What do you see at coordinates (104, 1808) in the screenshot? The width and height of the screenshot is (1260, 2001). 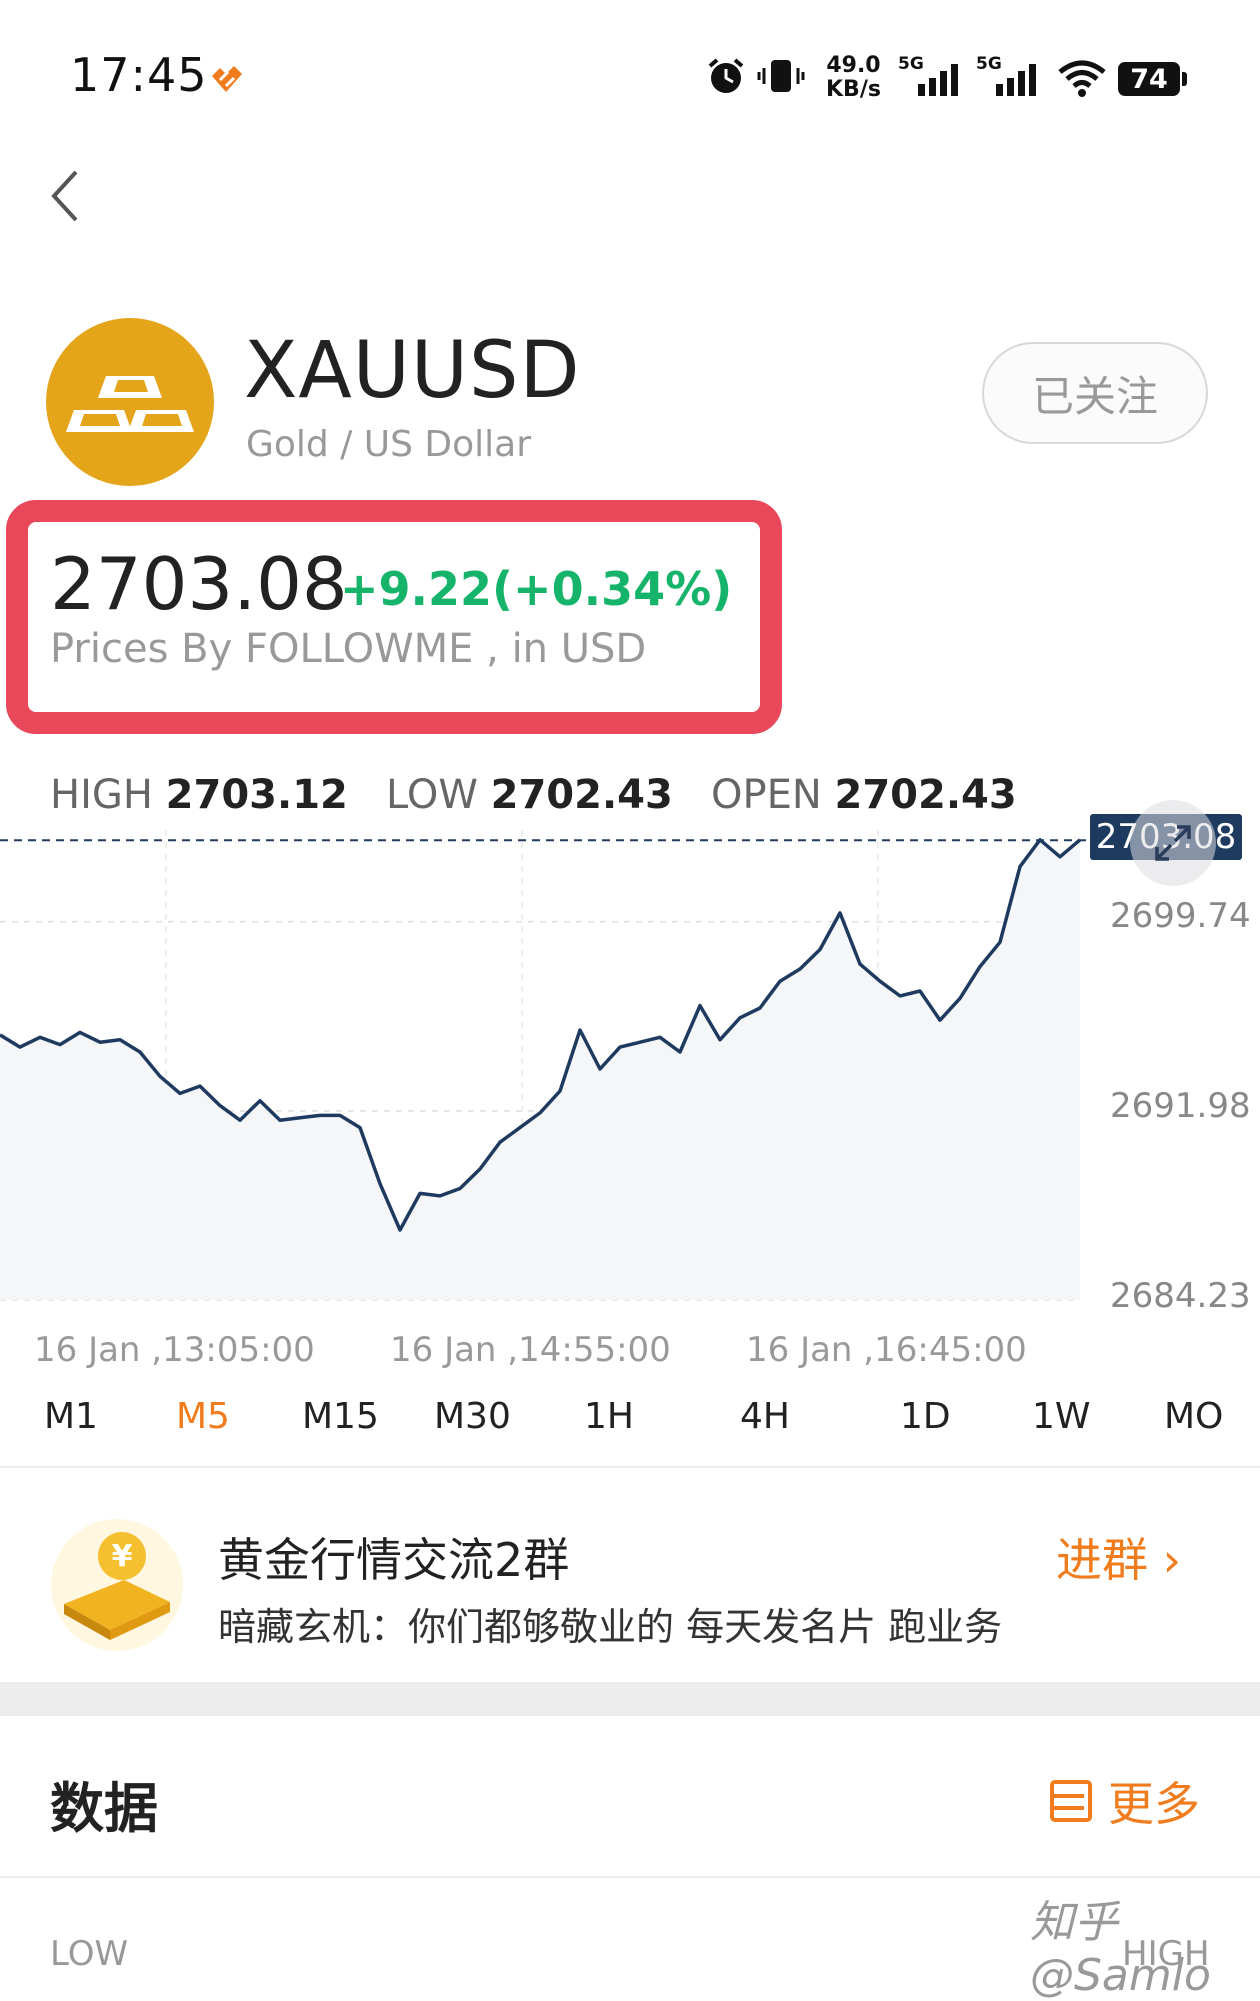 I see `data-section-title: 数据` at bounding box center [104, 1808].